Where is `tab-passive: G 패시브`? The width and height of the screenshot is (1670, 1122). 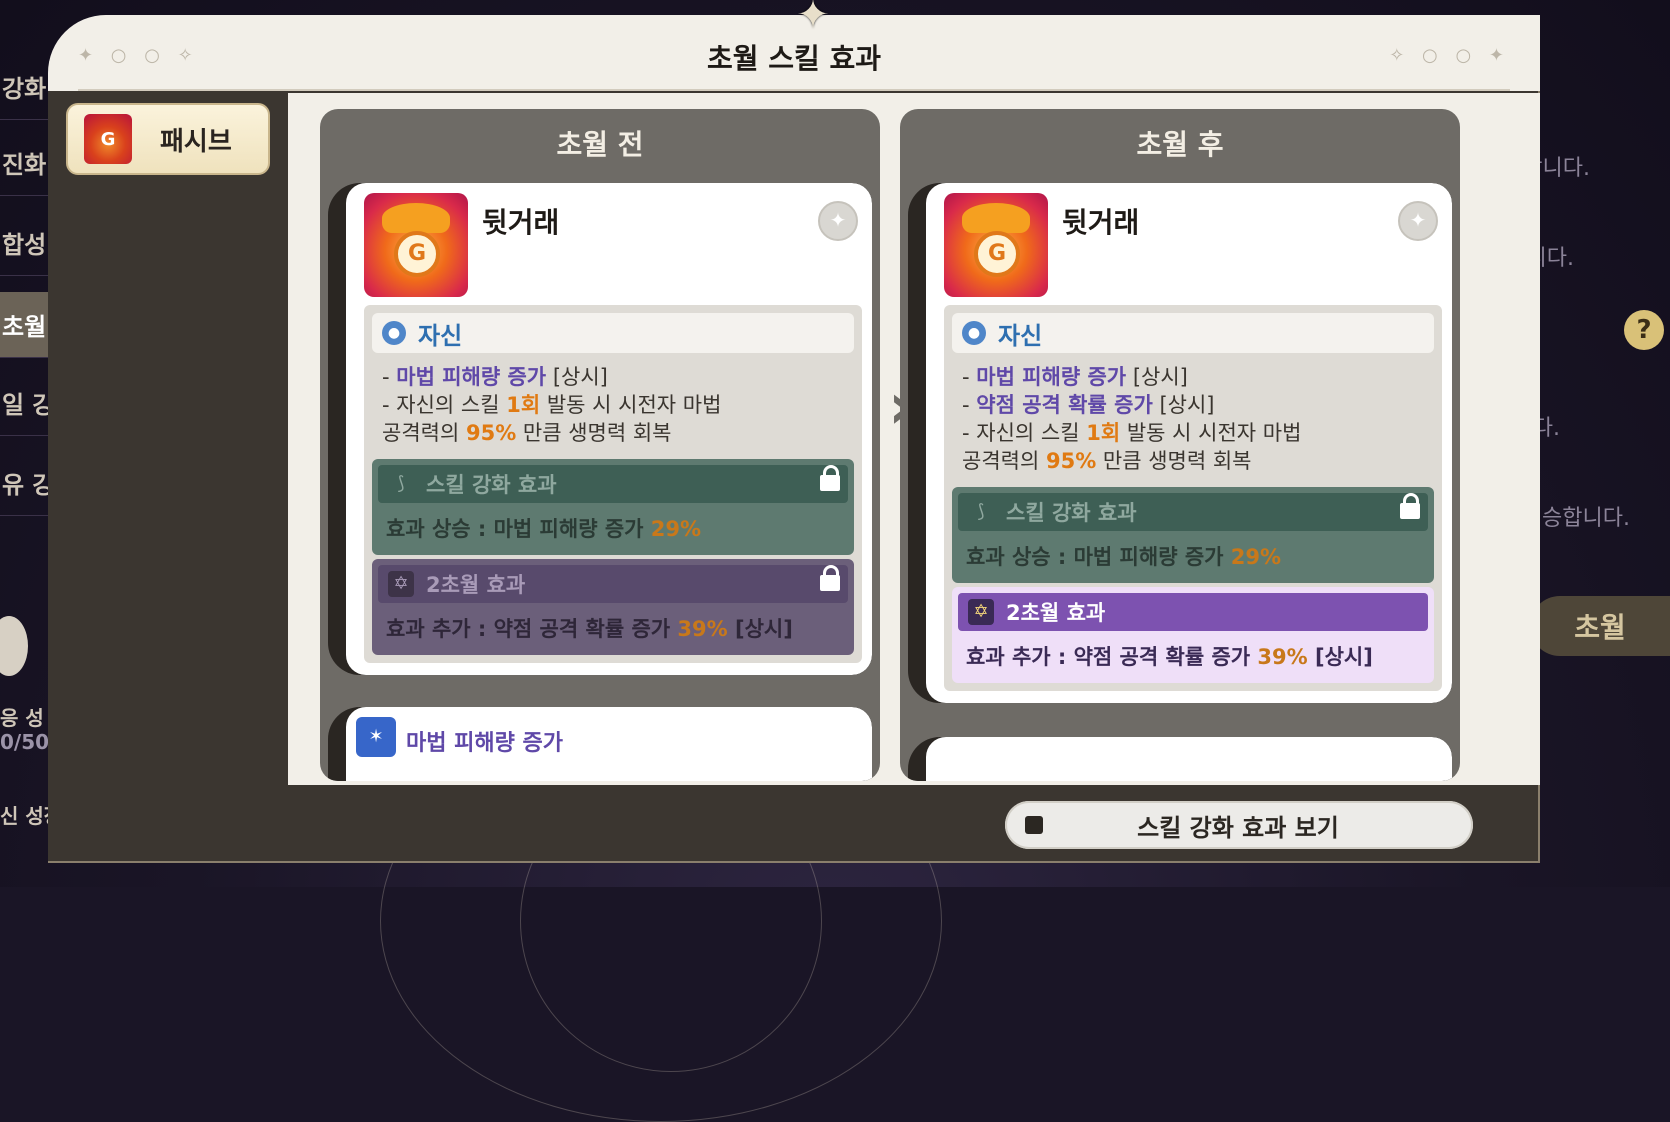 tab-passive: G 패시브 is located at coordinates (168, 139).